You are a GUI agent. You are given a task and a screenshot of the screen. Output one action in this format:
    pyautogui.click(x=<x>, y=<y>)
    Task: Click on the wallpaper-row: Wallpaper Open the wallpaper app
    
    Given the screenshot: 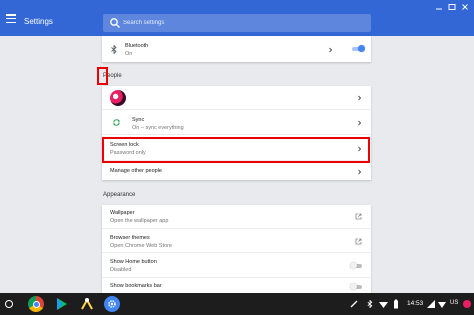 What is the action you would take?
    pyautogui.click(x=236, y=216)
    